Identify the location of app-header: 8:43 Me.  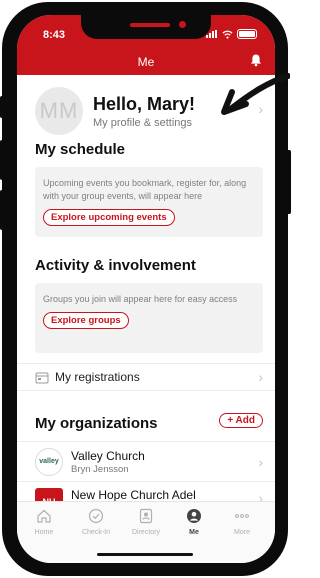
(146, 45).